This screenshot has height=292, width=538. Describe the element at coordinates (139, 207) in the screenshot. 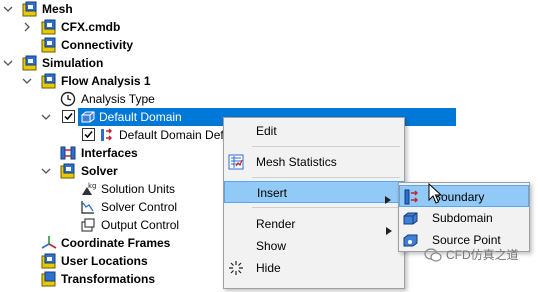

I see `tree-label: Solver Control` at that location.